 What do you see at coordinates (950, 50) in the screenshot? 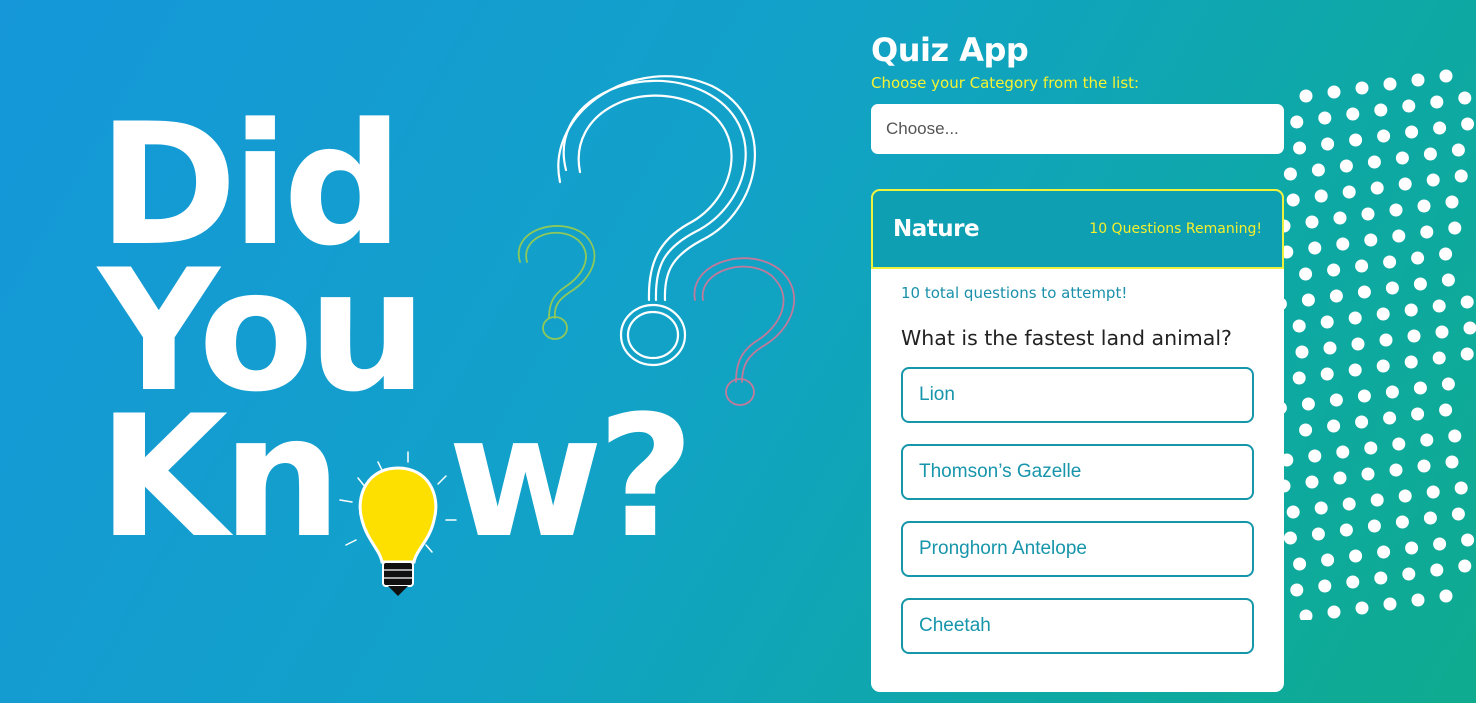
I see `app-title: Quiz App` at bounding box center [950, 50].